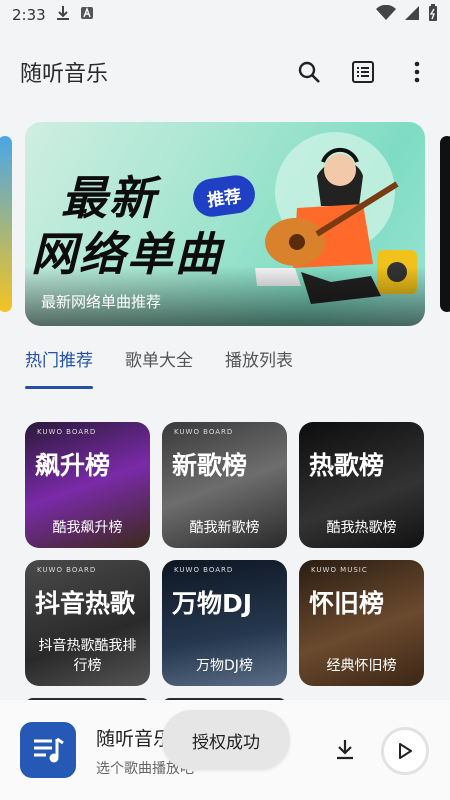 This screenshot has height=800, width=450. I want to click on tab-play-queue: 播放列表, so click(259, 367).